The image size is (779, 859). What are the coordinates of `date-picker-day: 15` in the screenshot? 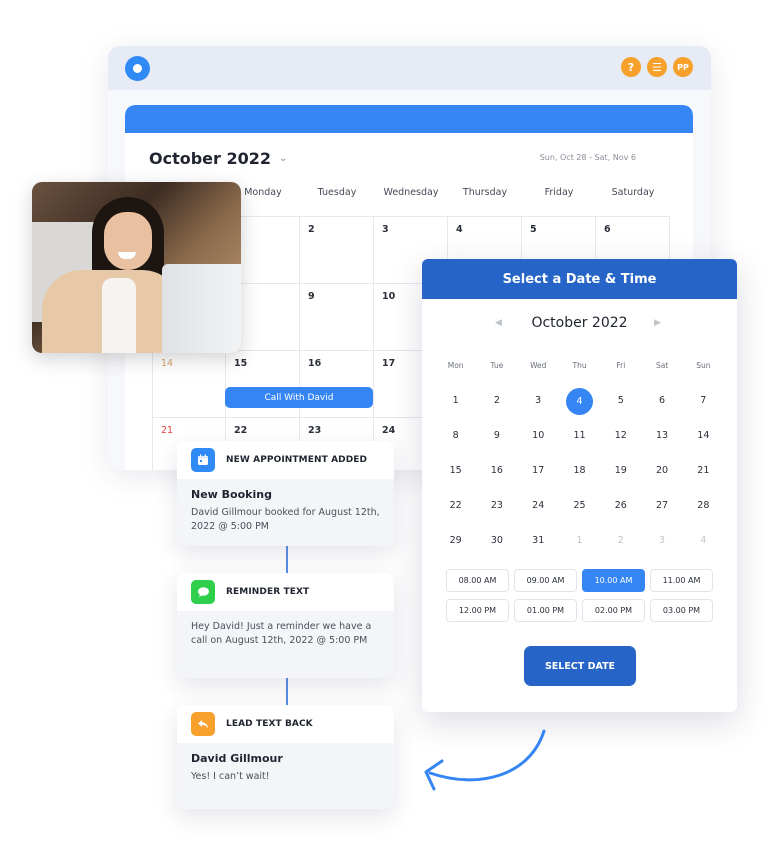 It's located at (455, 471).